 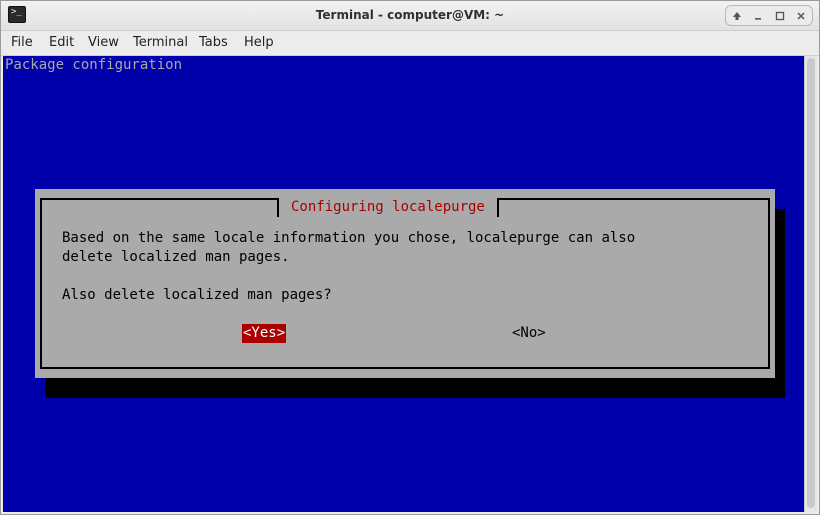 I want to click on title-bar: >_ Terminal - computer@VM: ~, so click(x=410, y=16).